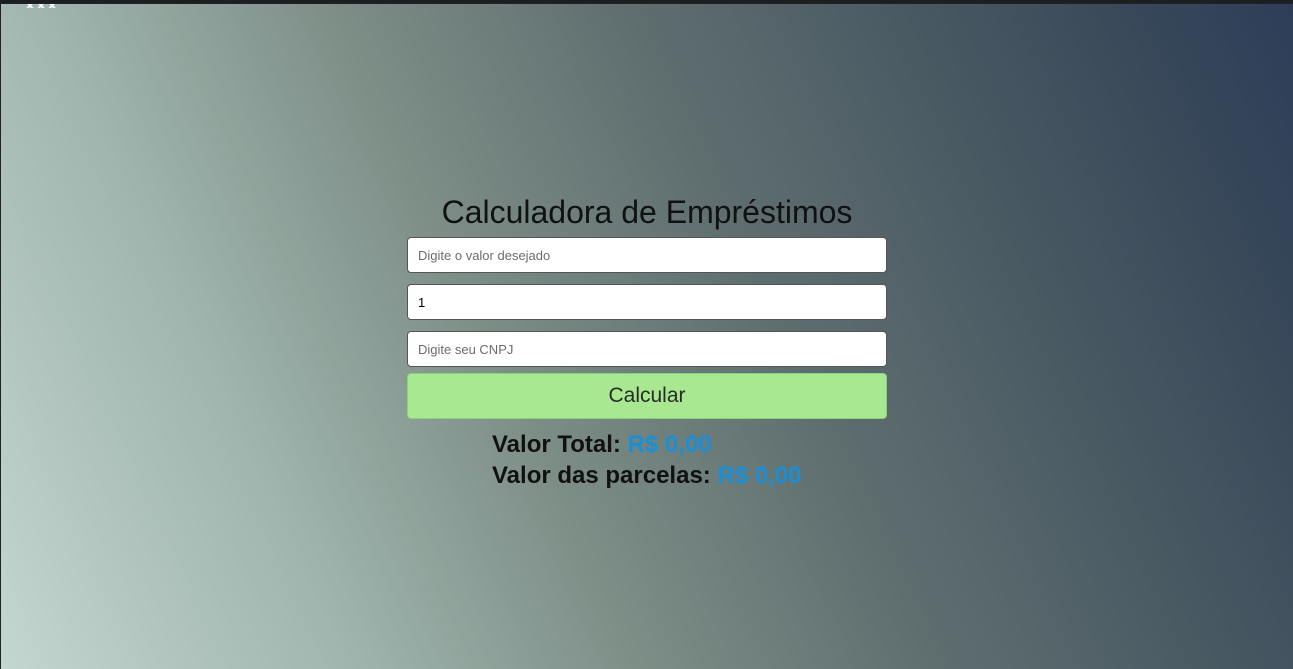 The image size is (1293, 669). I want to click on loan-value-input, so click(647, 255).